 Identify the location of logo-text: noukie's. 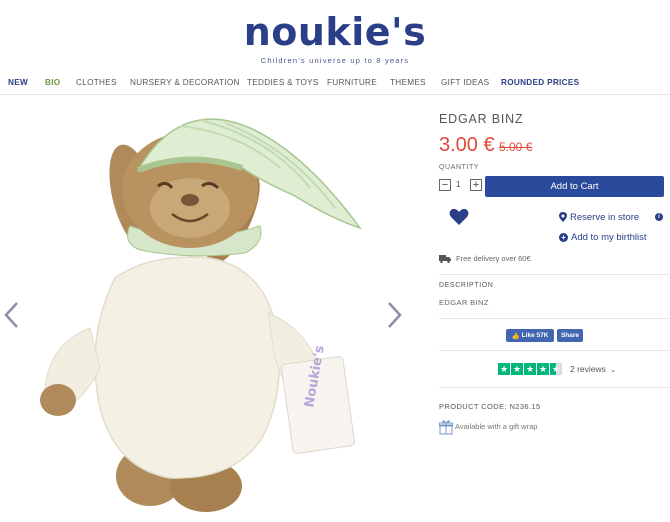
(335, 32).